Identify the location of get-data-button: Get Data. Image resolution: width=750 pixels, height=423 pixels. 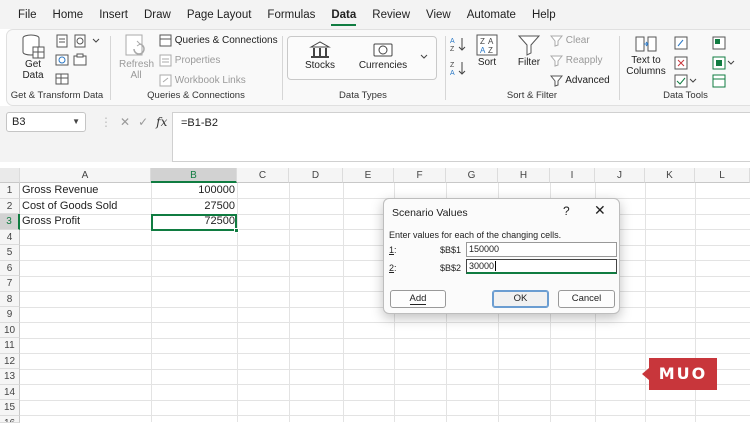
(33, 57).